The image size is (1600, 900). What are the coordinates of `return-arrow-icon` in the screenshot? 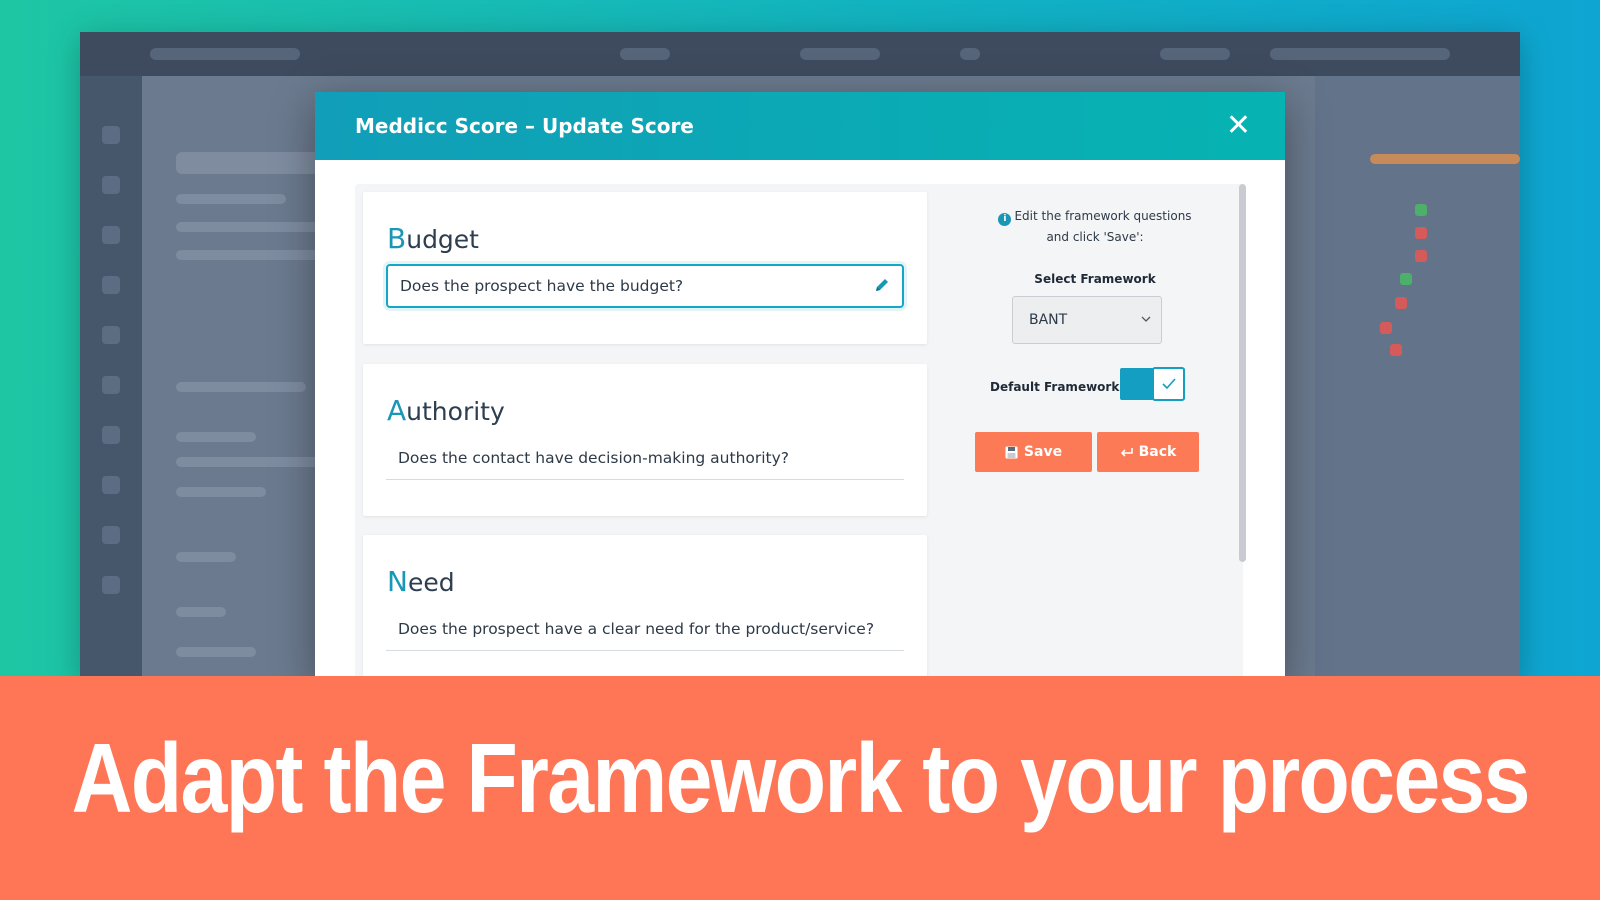 It's located at (1126, 452).